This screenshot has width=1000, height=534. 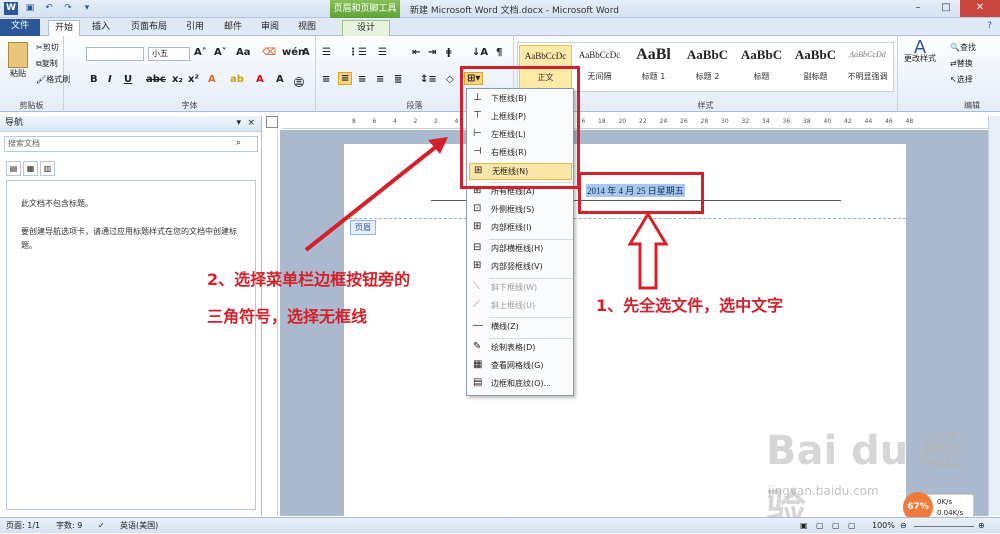 I want to click on view-print-layout-icon: ▣, so click(x=804, y=526).